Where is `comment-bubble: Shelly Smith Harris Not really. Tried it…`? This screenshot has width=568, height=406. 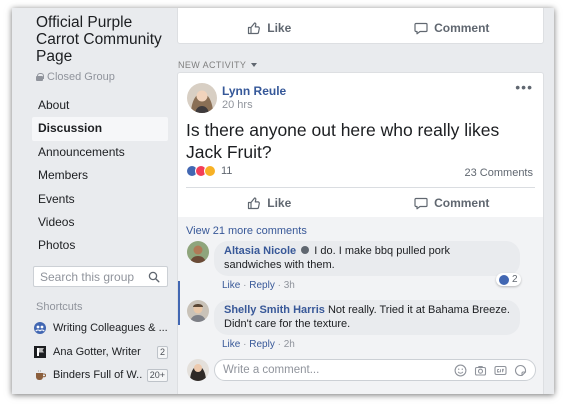
comment-bubble: Shelly Smith Harris Not really. Tried it… is located at coordinates (367, 317).